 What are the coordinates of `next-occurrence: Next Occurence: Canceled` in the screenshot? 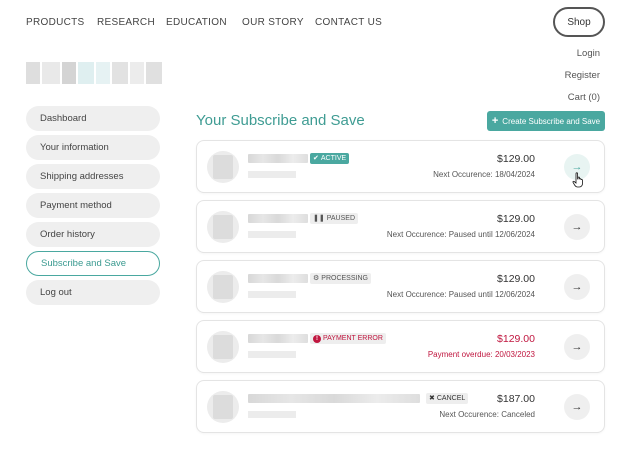 It's located at (487, 414).